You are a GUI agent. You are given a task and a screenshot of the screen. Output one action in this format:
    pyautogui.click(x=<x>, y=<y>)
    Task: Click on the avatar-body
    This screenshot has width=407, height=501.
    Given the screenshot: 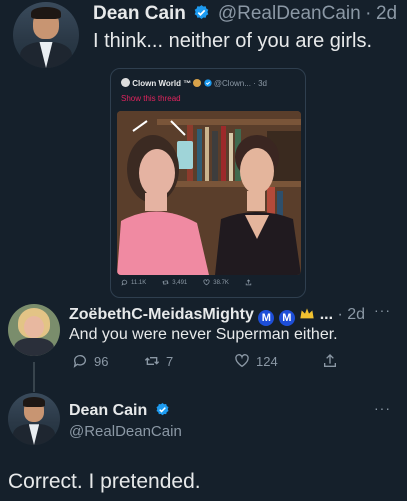 What is the action you would take?
    pyautogui.click(x=34, y=347)
    